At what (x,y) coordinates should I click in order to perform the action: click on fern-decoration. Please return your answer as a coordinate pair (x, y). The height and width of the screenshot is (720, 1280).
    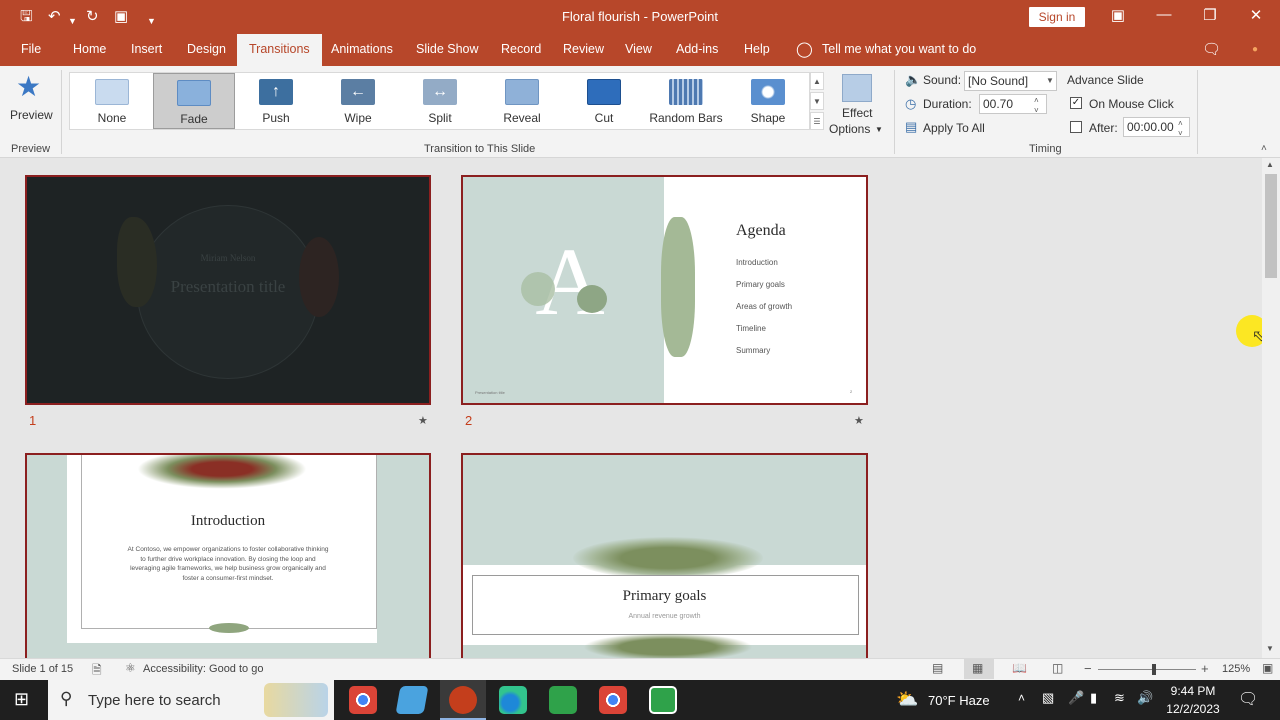
    Looking at the image, I should click on (678, 287).